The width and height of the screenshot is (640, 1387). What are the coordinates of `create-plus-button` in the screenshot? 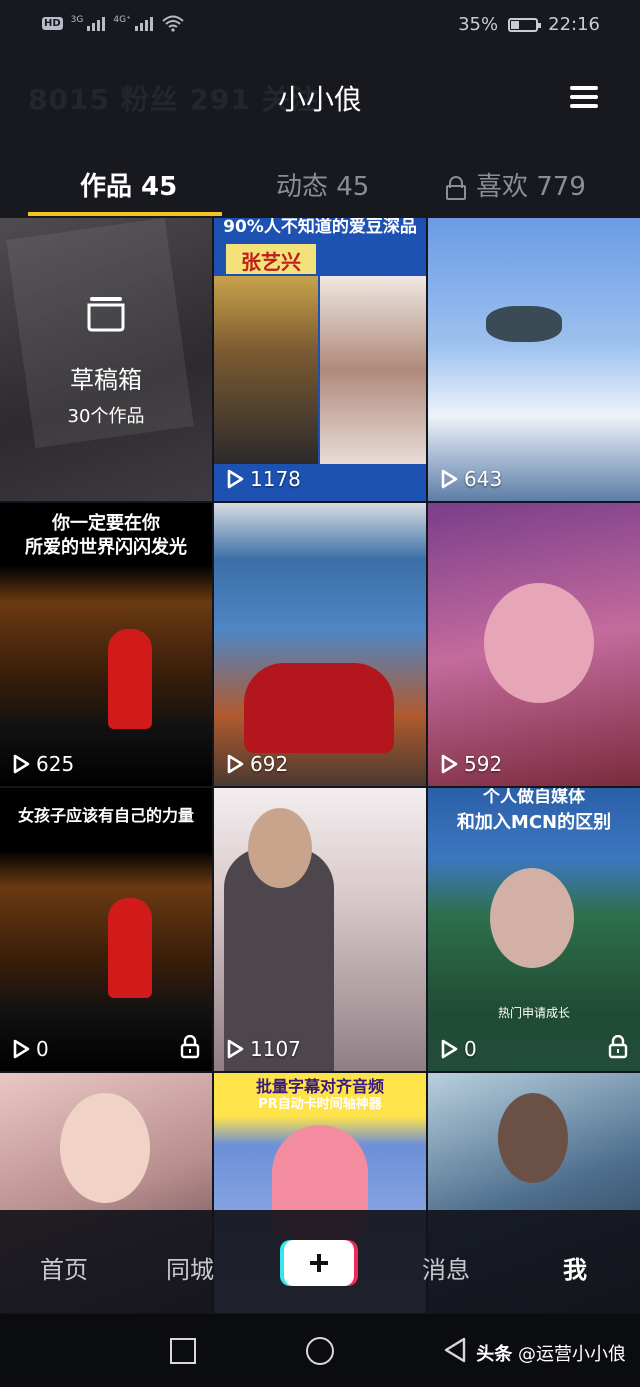 It's located at (319, 1263).